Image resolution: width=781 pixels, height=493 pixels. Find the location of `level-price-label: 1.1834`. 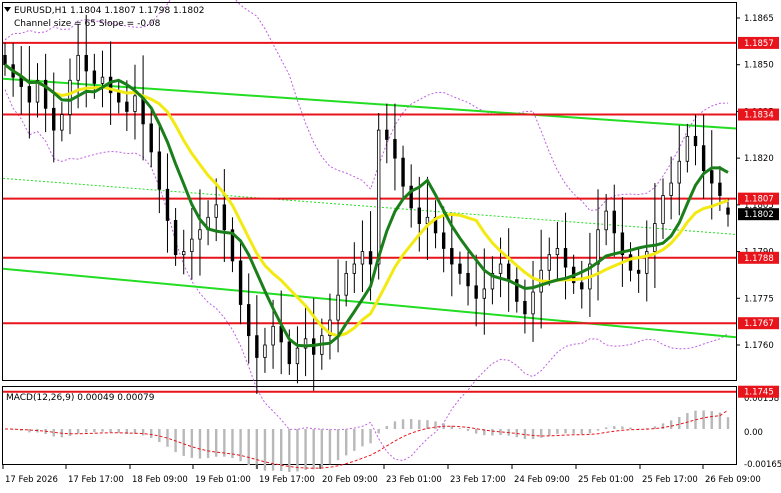

level-price-label: 1.1834 is located at coordinates (759, 116).